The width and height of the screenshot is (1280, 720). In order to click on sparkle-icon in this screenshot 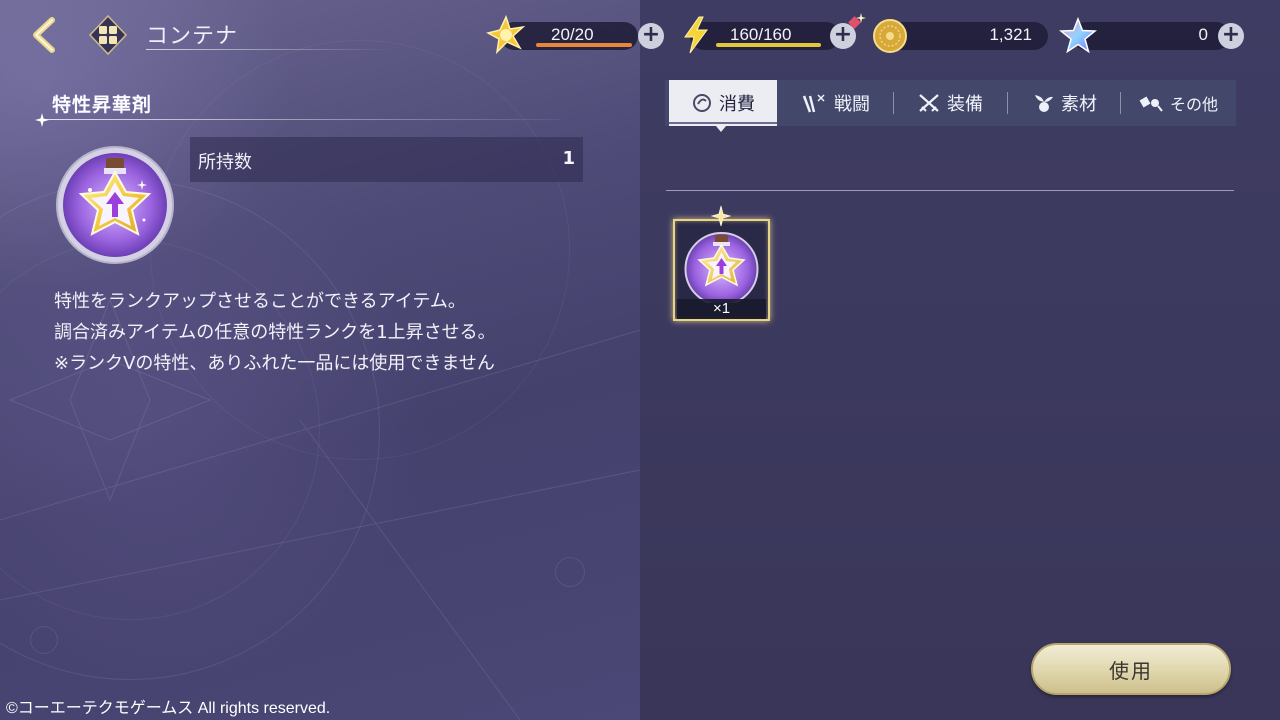, I will do `click(42, 120)`.